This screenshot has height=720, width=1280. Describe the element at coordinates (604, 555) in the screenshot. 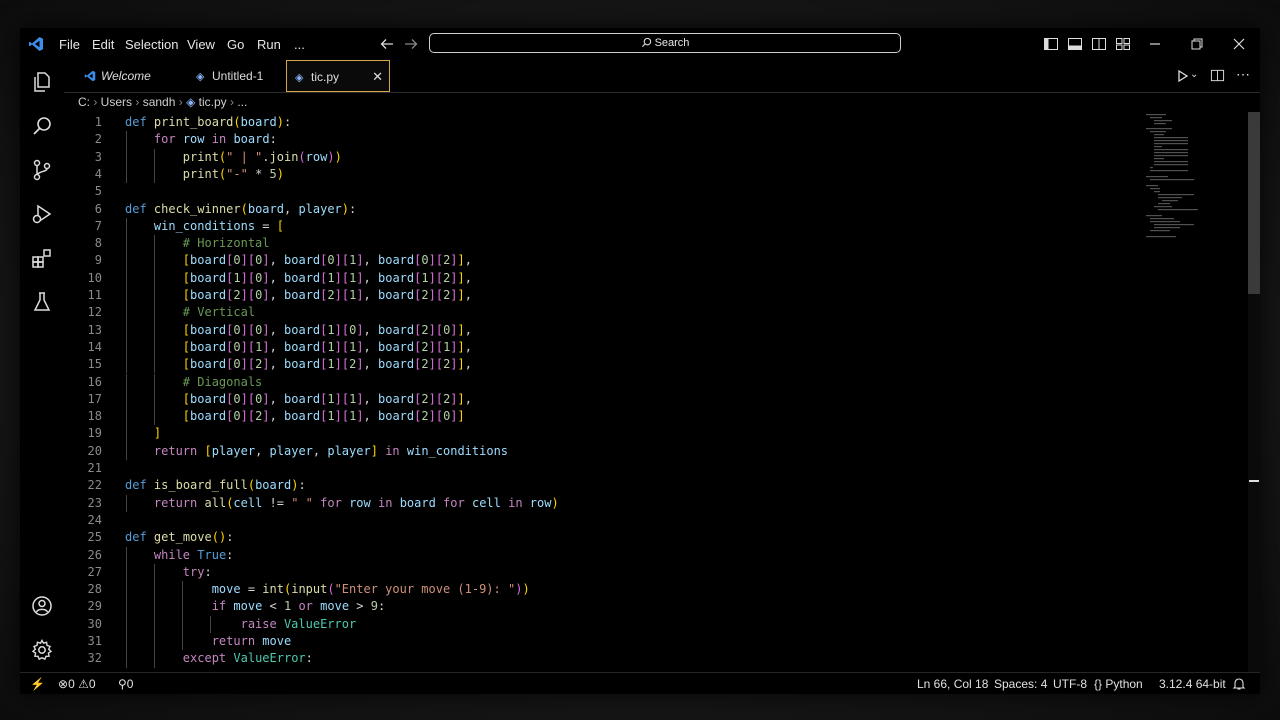

I see `code-line: 26 while True:` at that location.